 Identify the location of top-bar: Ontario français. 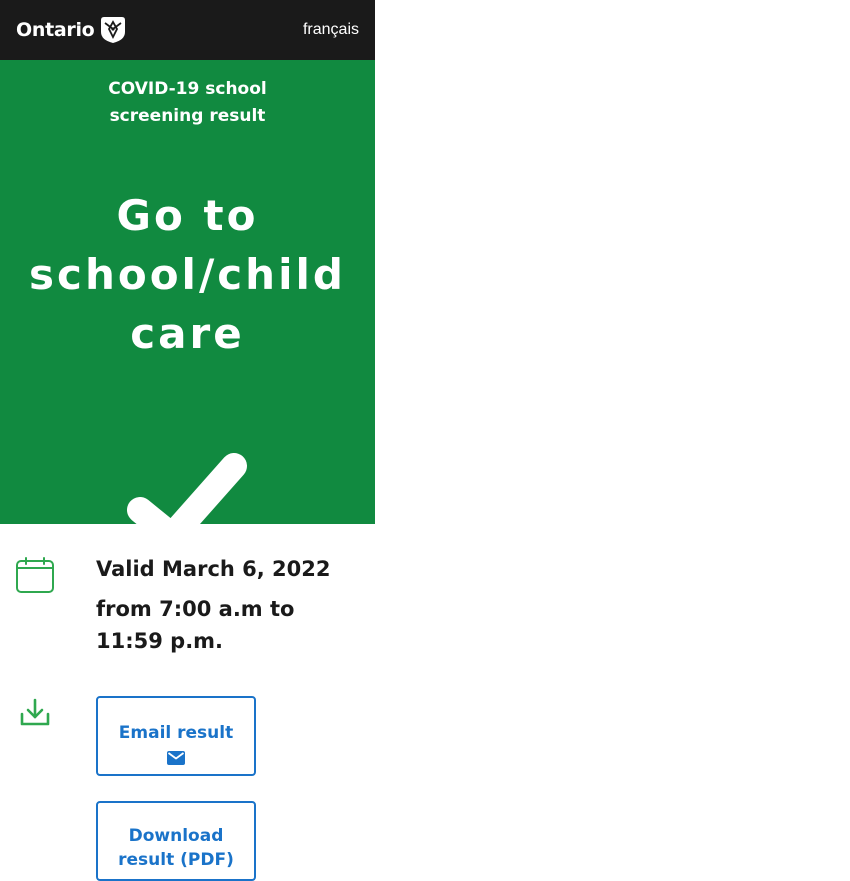
(187, 30).